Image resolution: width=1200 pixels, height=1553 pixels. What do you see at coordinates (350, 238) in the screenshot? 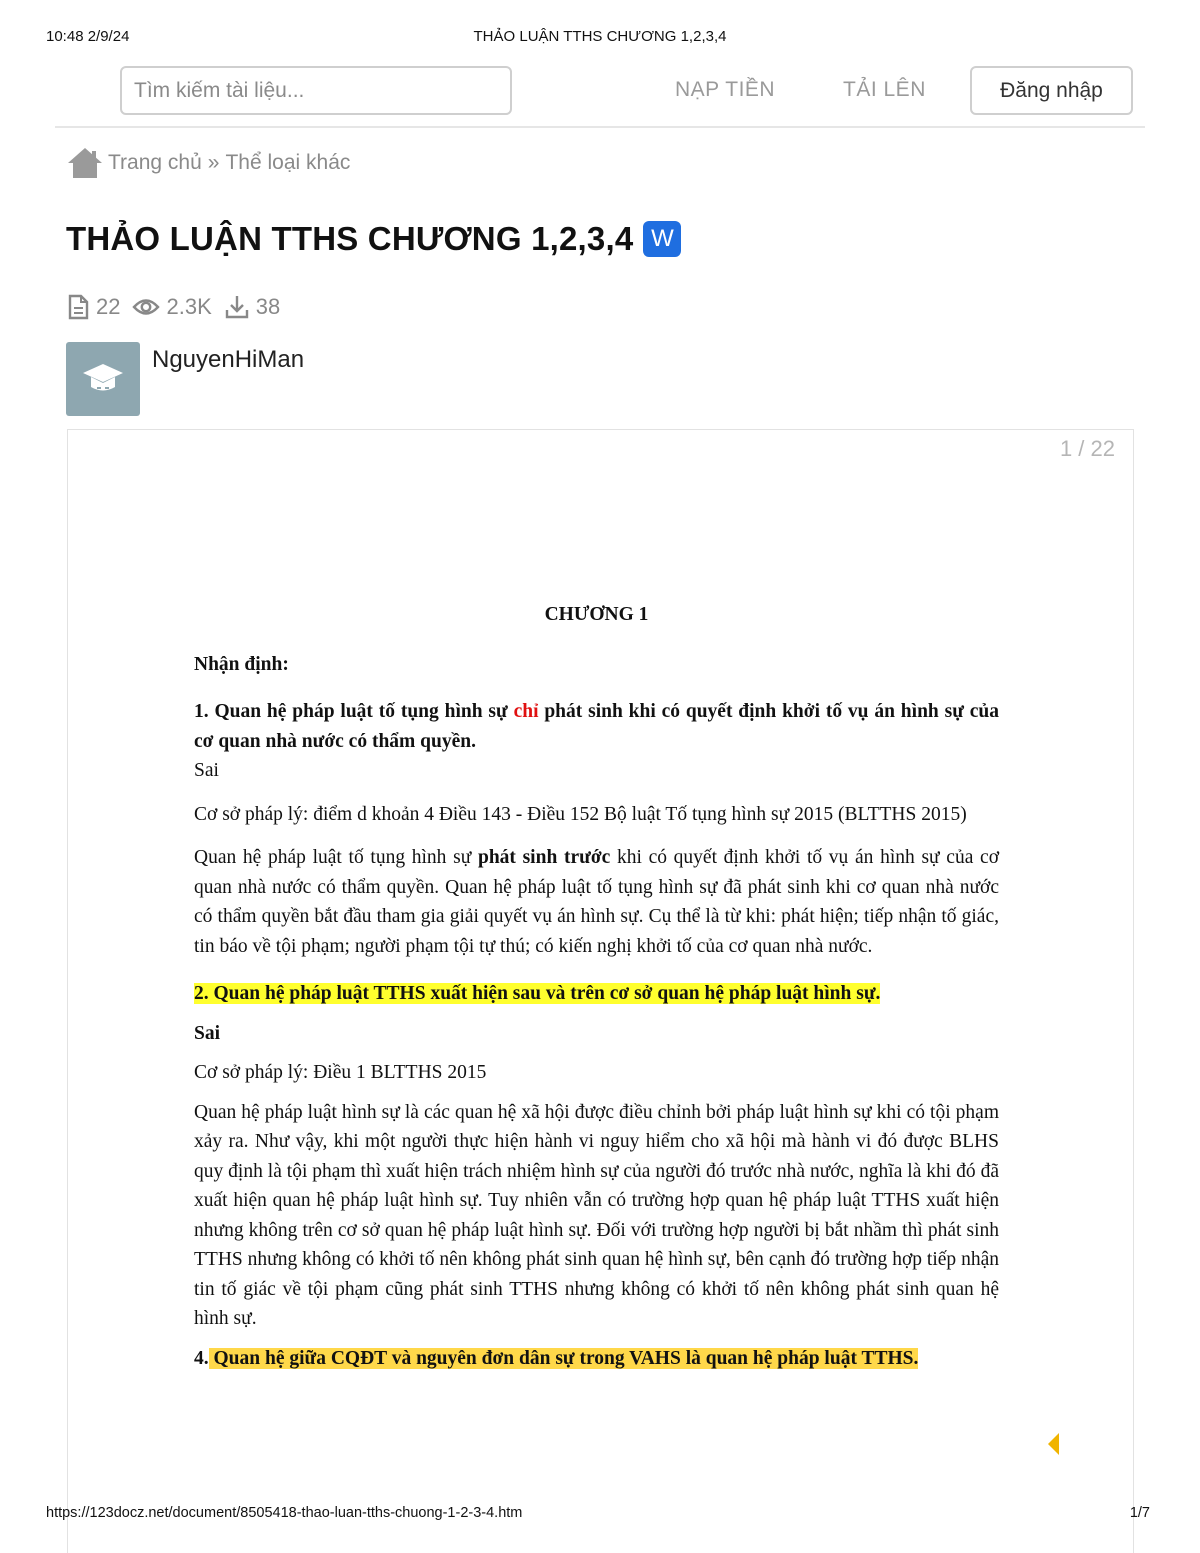
I see `document-title: THẢO LUẬN TTHS CHƯƠNG 1,2,3,4` at bounding box center [350, 238].